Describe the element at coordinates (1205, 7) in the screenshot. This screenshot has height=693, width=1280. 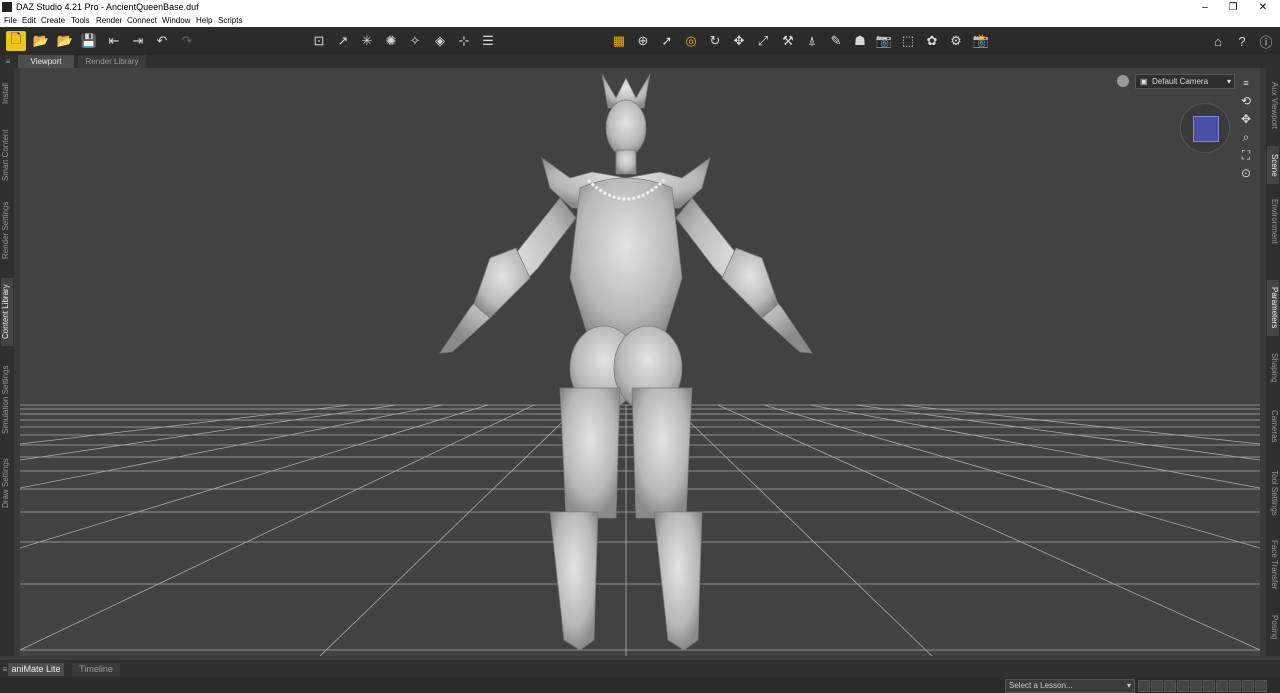
I see `minimize-icon: –` at that location.